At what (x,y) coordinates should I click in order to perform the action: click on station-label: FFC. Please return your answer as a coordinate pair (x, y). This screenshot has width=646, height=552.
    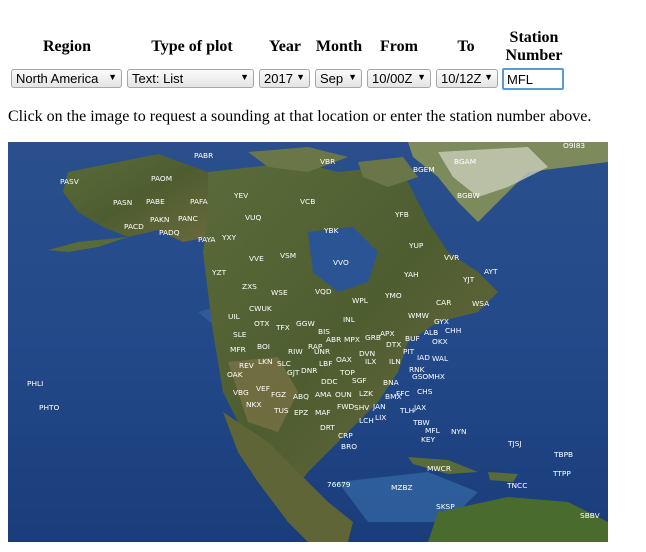
    Looking at the image, I should click on (403, 393).